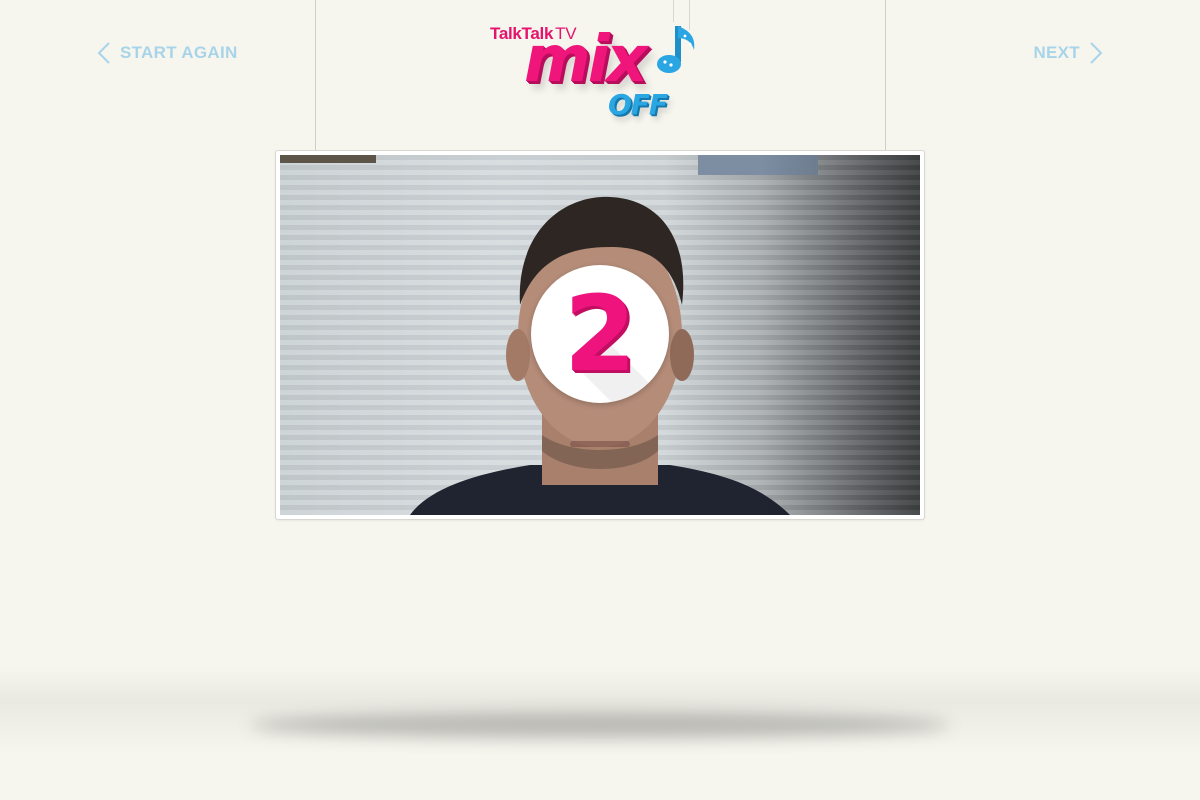 This screenshot has width=1200, height=800. I want to click on floor-band, so click(600, 710).